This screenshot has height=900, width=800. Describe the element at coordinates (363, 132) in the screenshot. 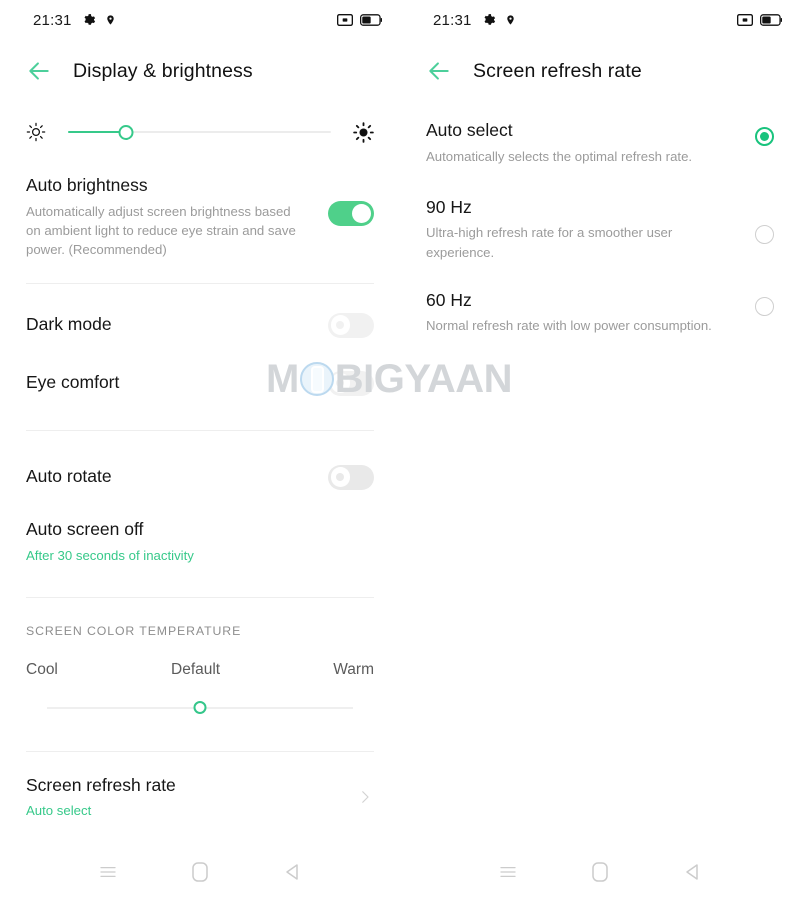

I see `sun-filled-icon` at that location.